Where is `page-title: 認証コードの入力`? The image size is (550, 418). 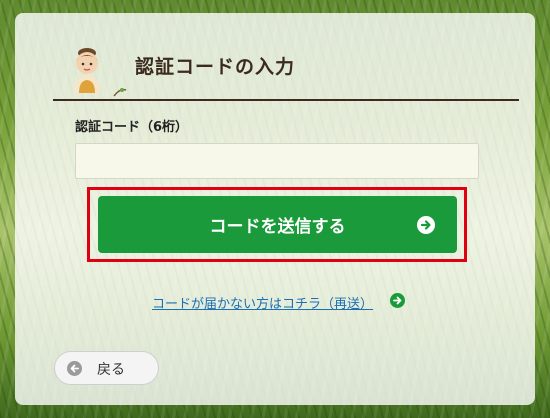 page-title: 認証コードの入力 is located at coordinates (215, 67).